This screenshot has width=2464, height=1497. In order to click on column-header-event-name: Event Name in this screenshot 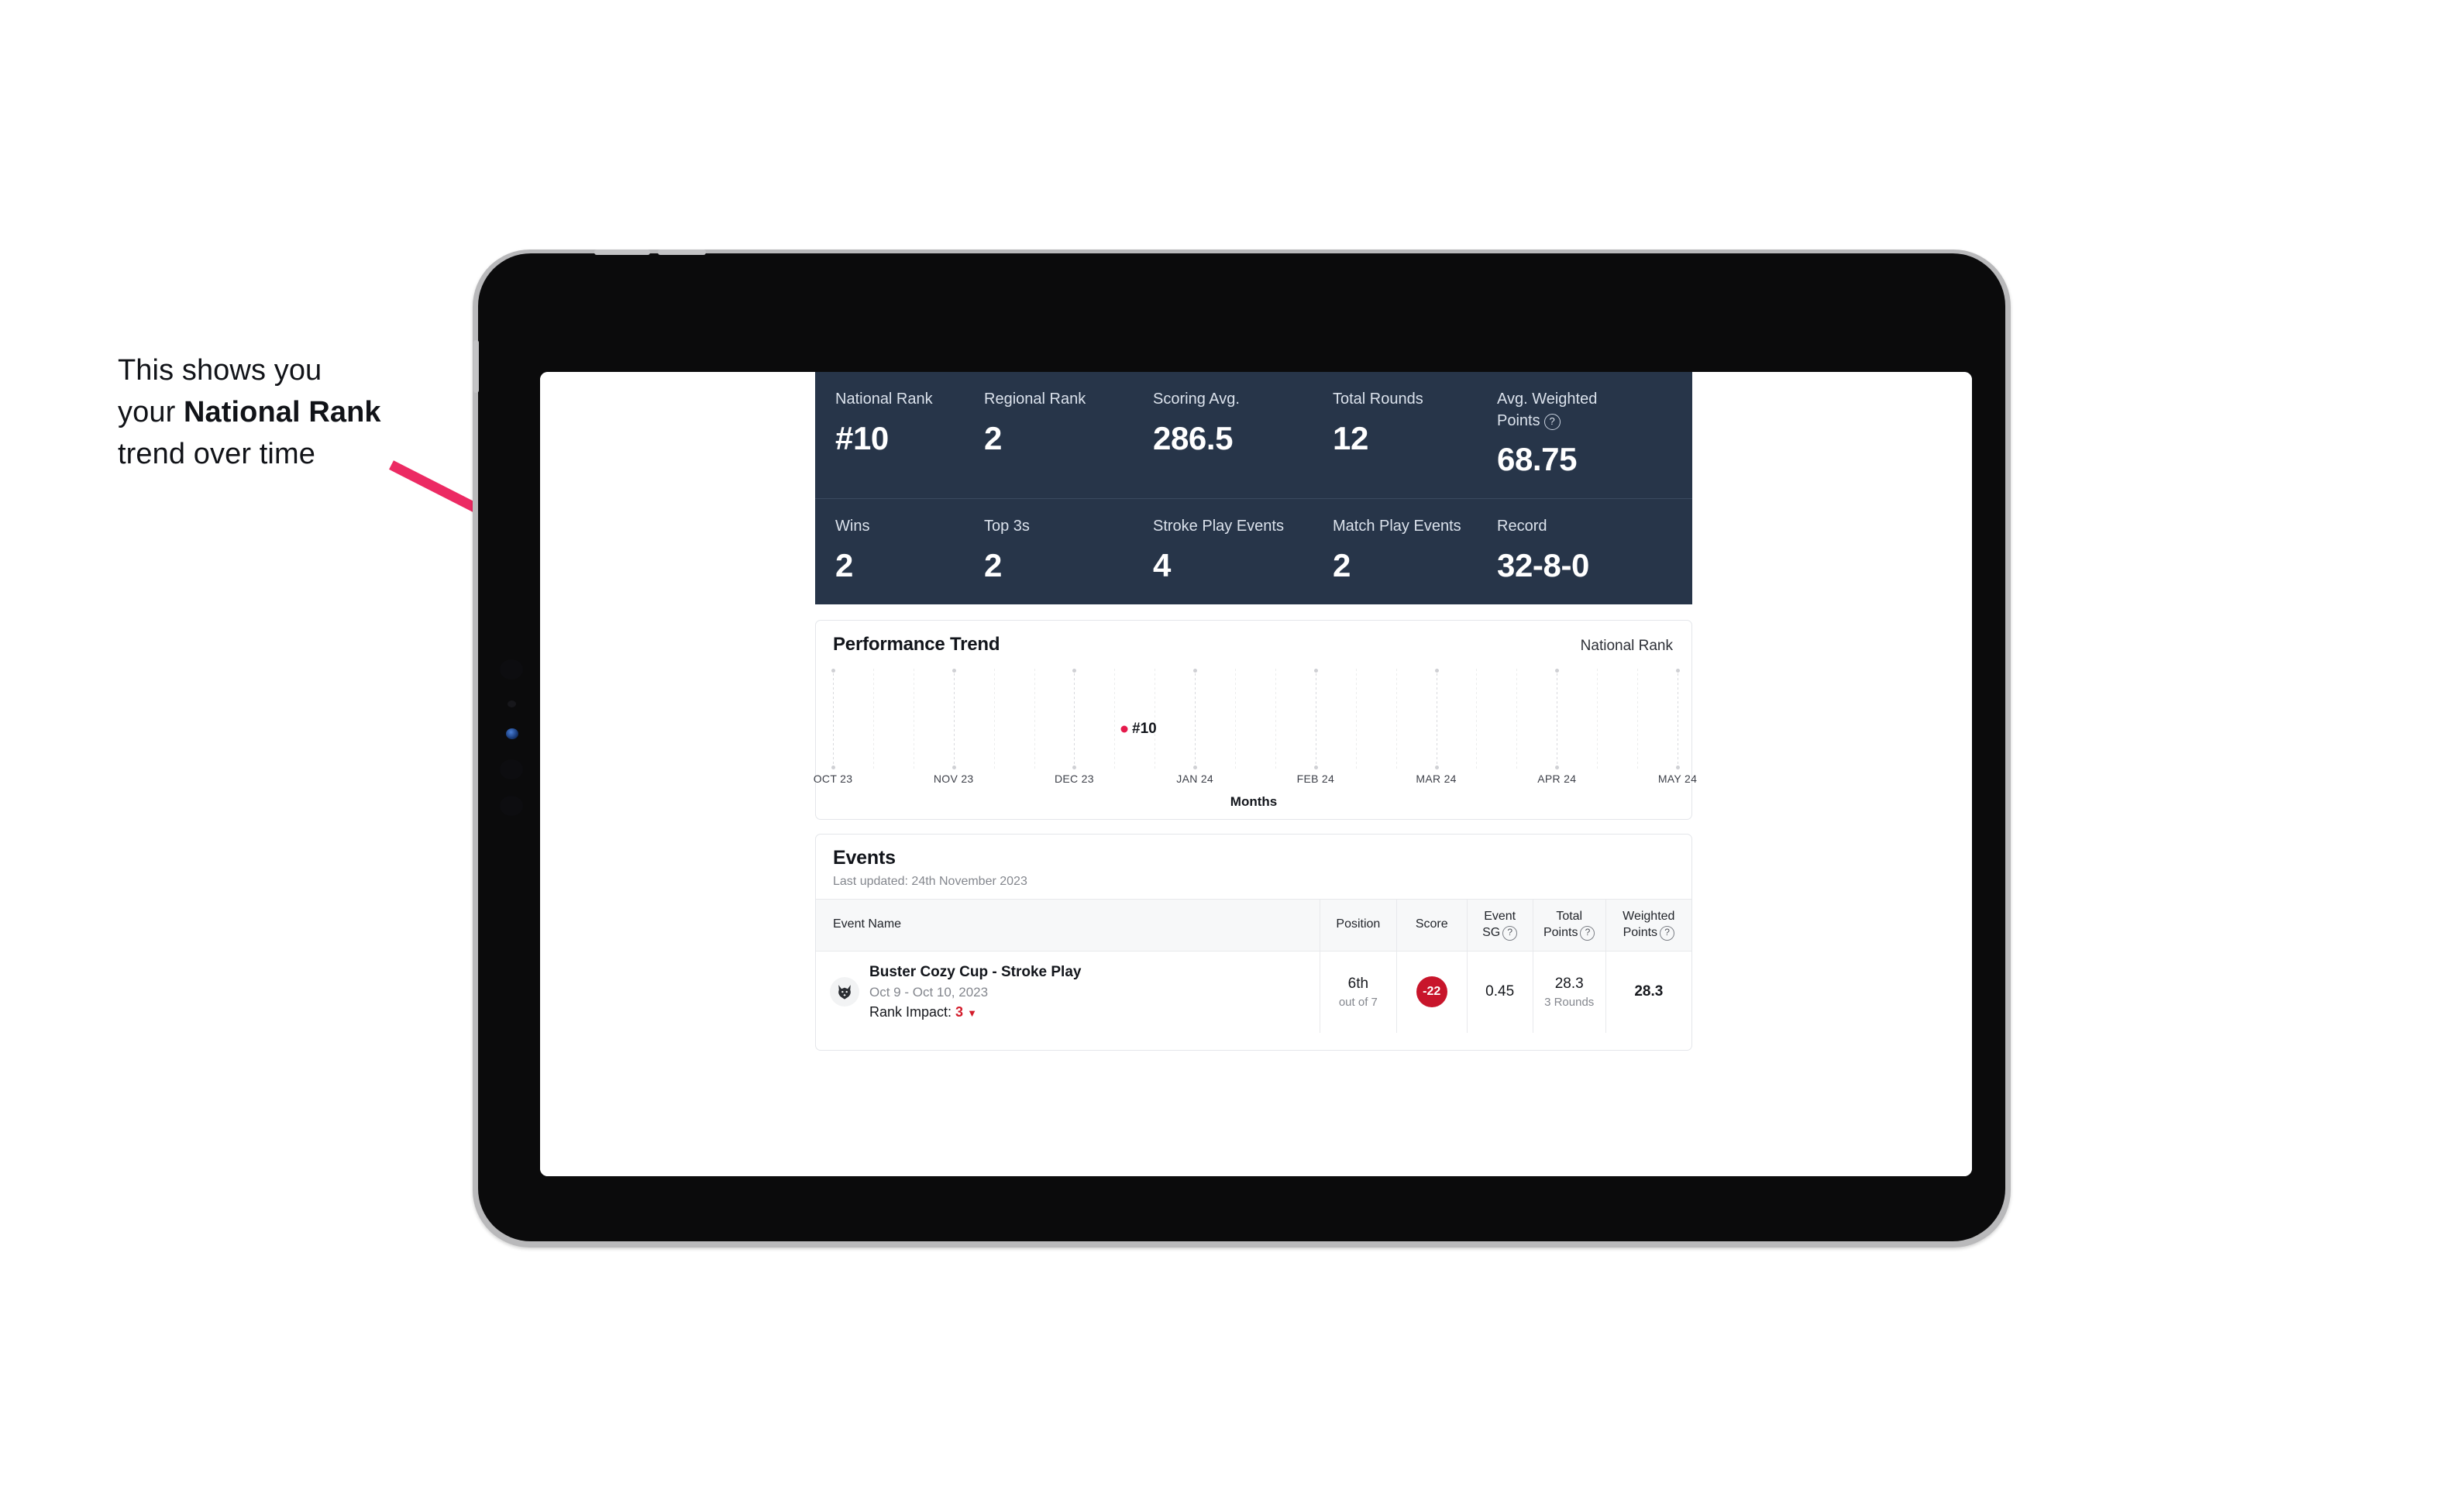, I will do `click(1068, 926)`.